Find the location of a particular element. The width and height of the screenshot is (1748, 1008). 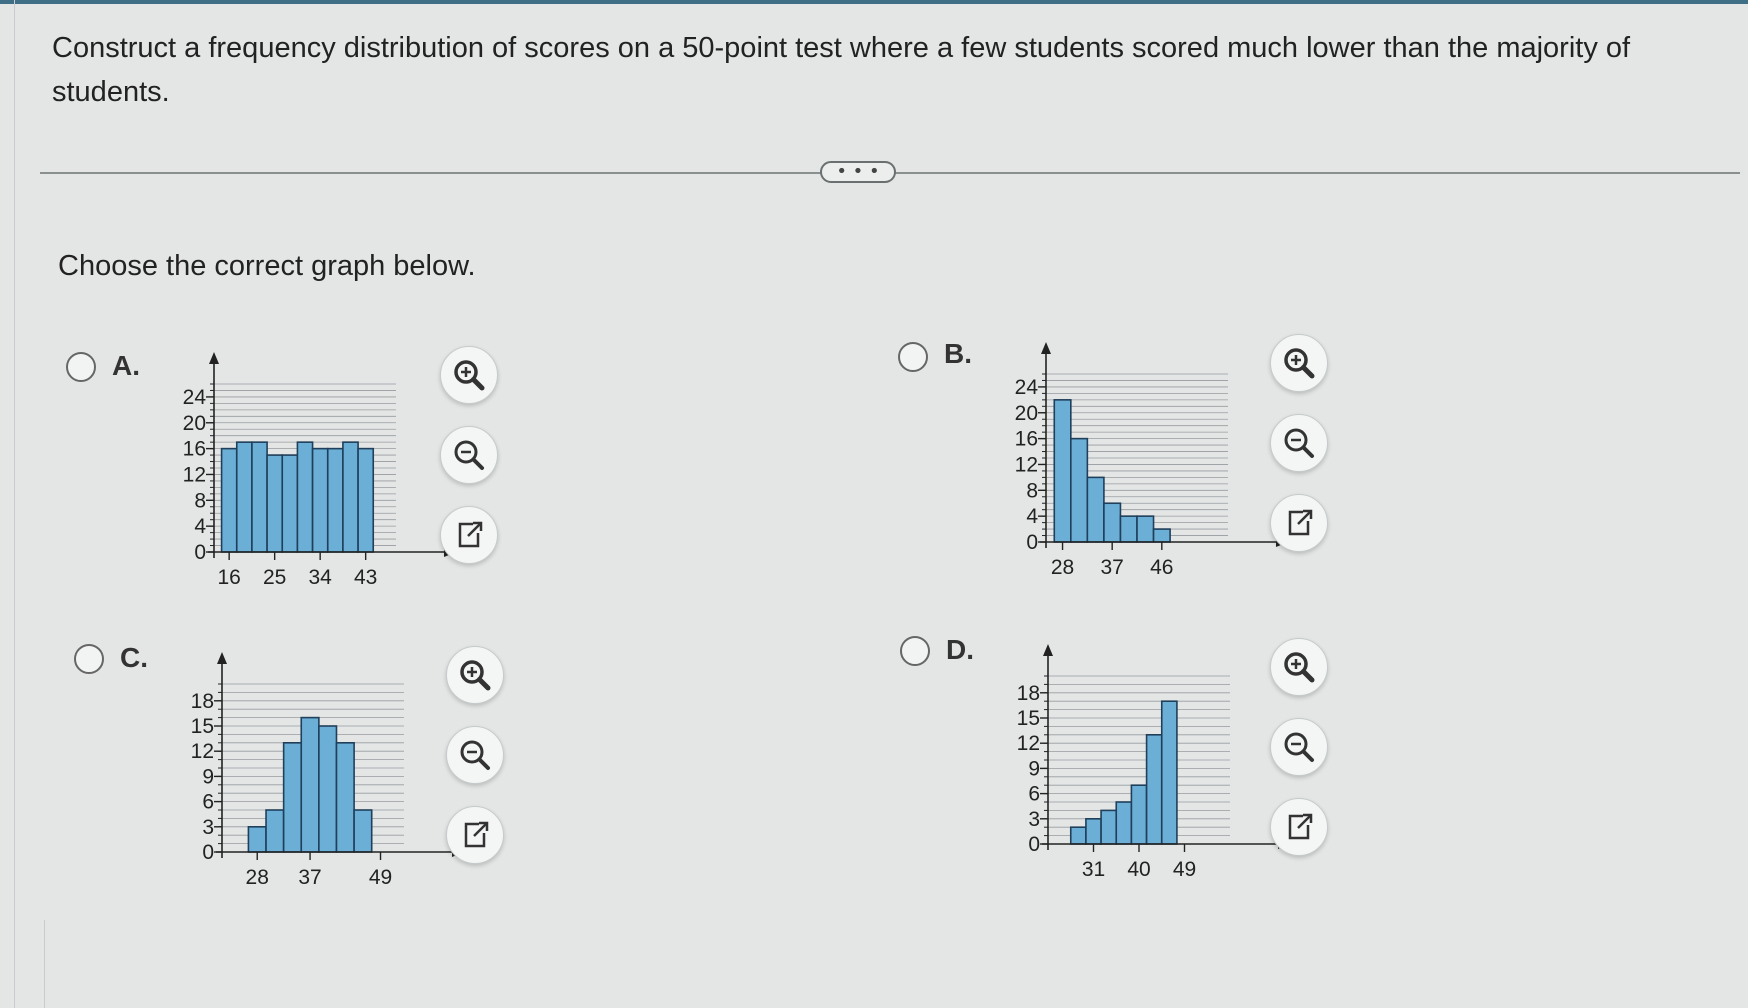

y-tick-label: 15 is located at coordinates (1028, 718).